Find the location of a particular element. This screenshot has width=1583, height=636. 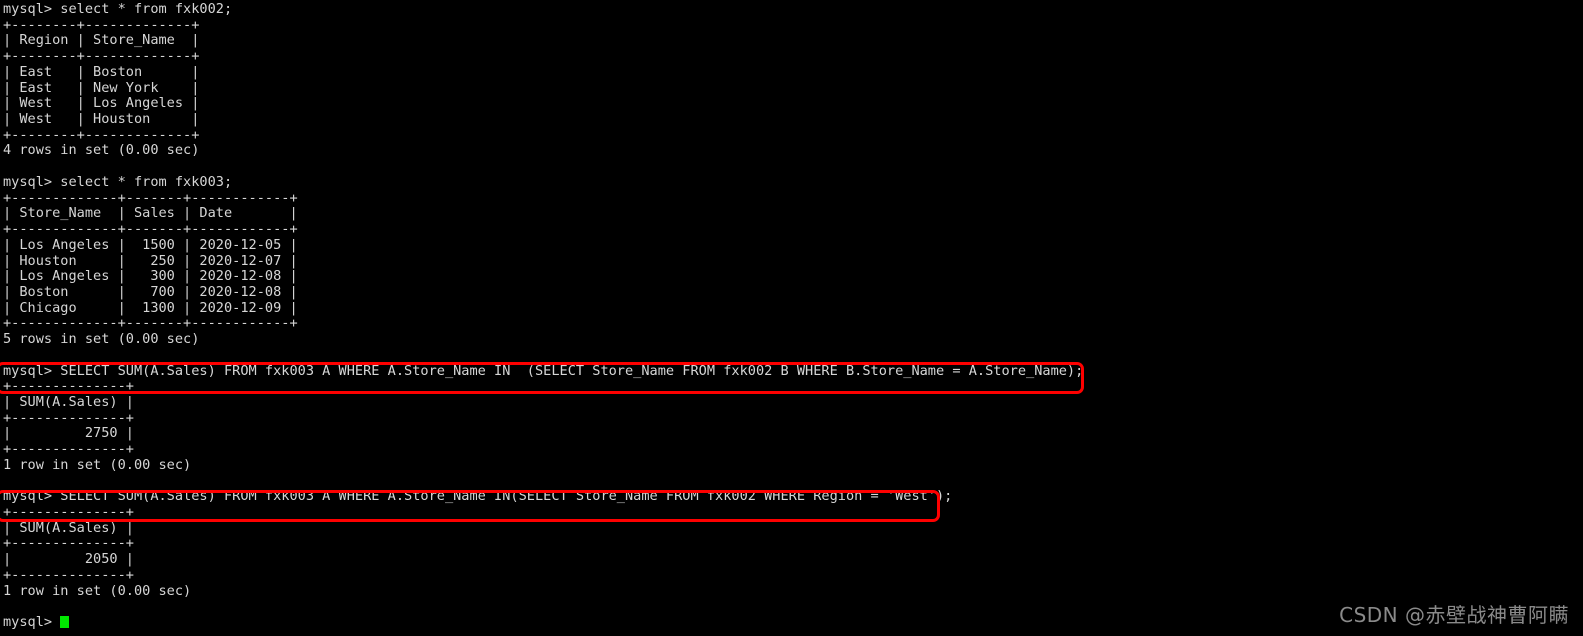

terminal-cursor is located at coordinates (65, 622).